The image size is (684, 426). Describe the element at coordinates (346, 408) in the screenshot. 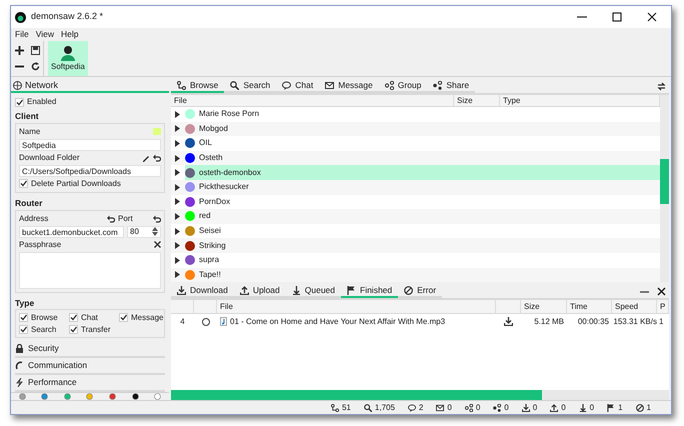

I see `status-count: 51` at that location.